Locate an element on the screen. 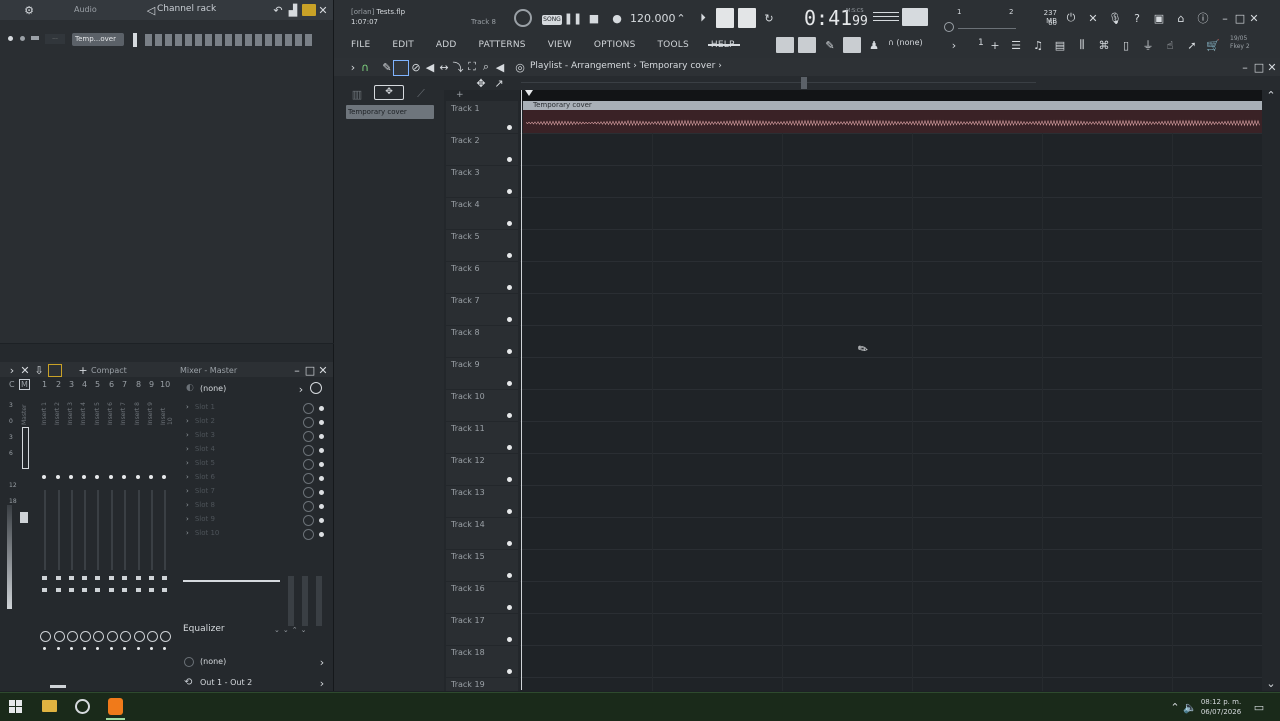 The image size is (1280, 721). scroll-up-button: ⌃ is located at coordinates (1271, 95).